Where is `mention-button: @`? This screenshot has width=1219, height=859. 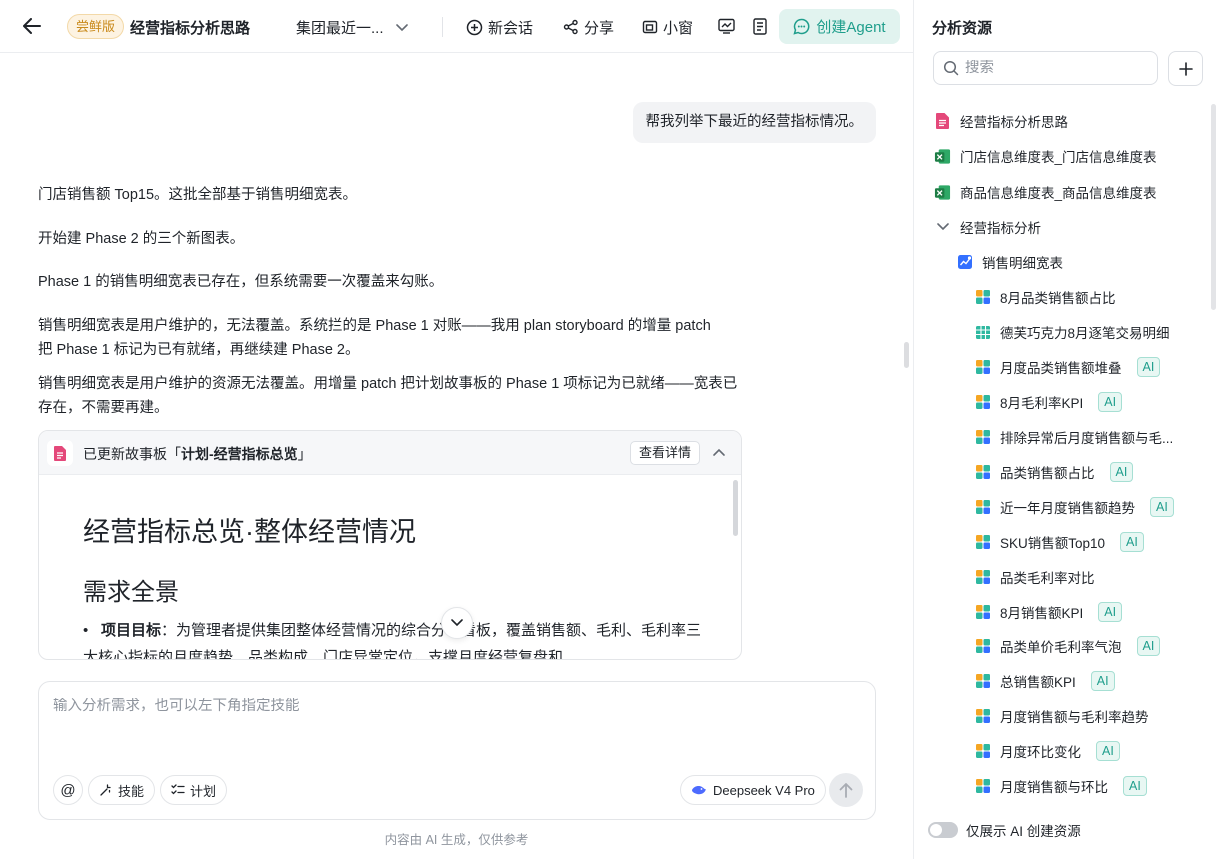
mention-button: @ is located at coordinates (68, 790).